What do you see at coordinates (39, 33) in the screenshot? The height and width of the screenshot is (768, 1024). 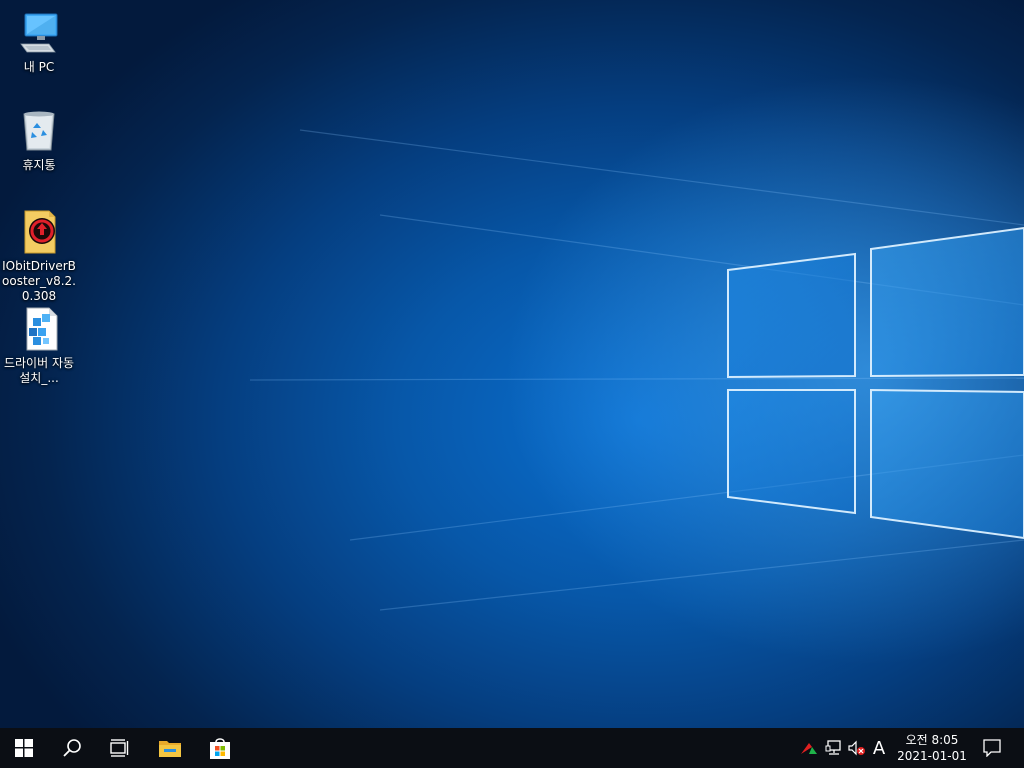 I see `this-pc-icon` at bounding box center [39, 33].